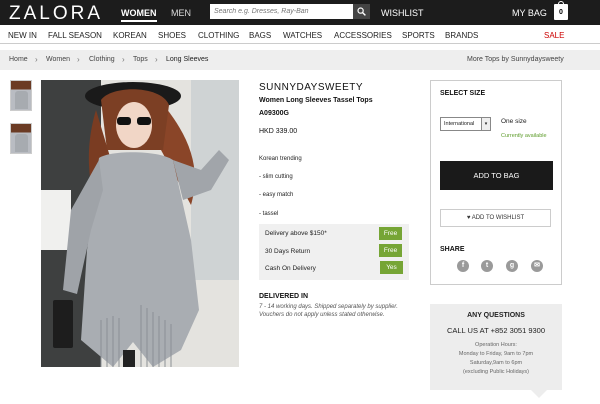 The width and height of the screenshot is (600, 404). What do you see at coordinates (288, 251) in the screenshot?
I see `return-row-label: 30 Days Return` at bounding box center [288, 251].